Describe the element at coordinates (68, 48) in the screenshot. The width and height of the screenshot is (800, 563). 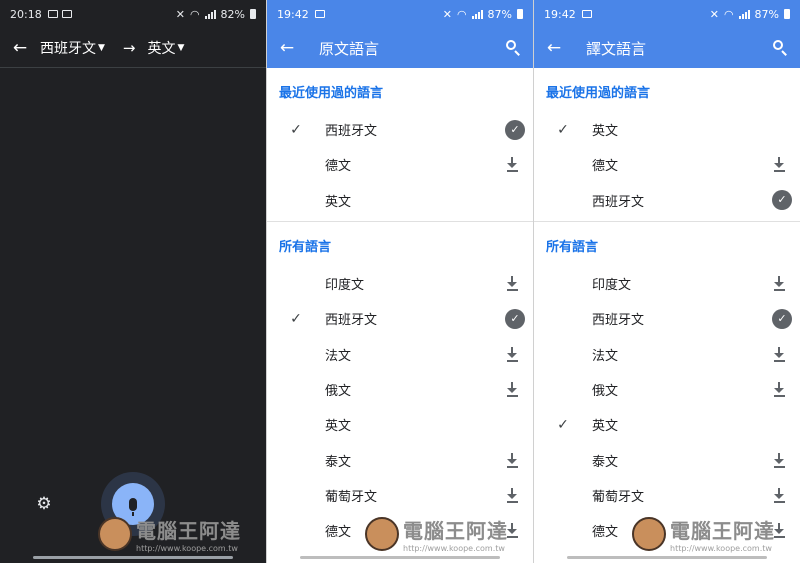
I see `source-language-label: 西班牙文` at that location.